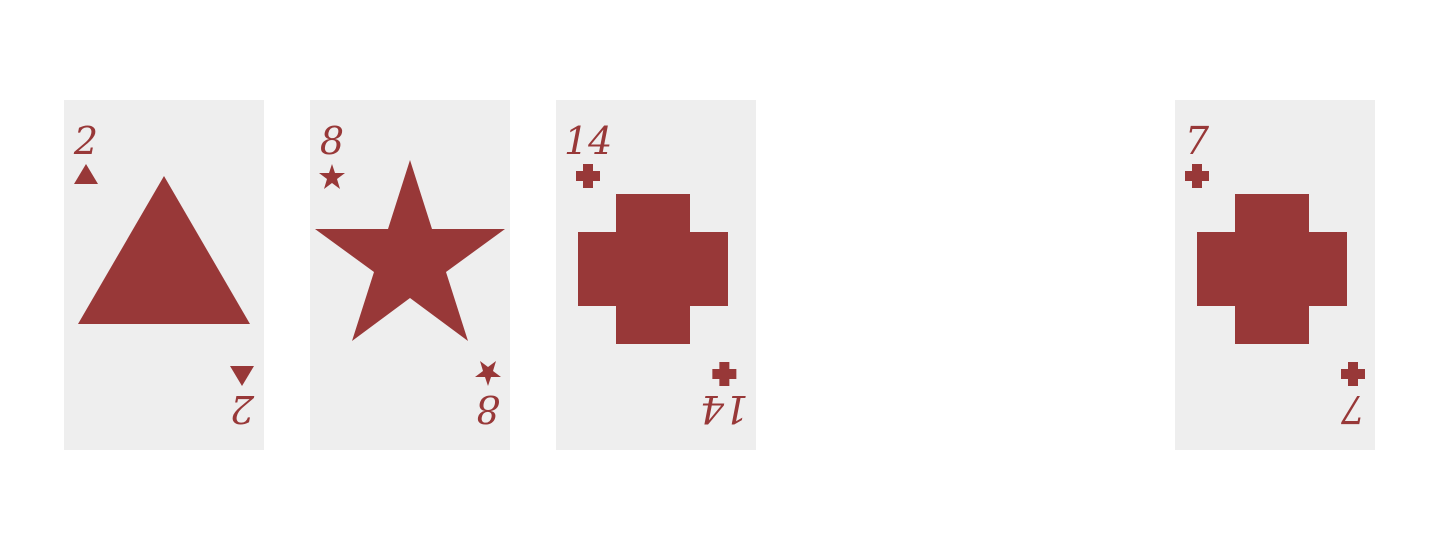  I want to click on card-corner-top-left: 7, so click(1197, 156).